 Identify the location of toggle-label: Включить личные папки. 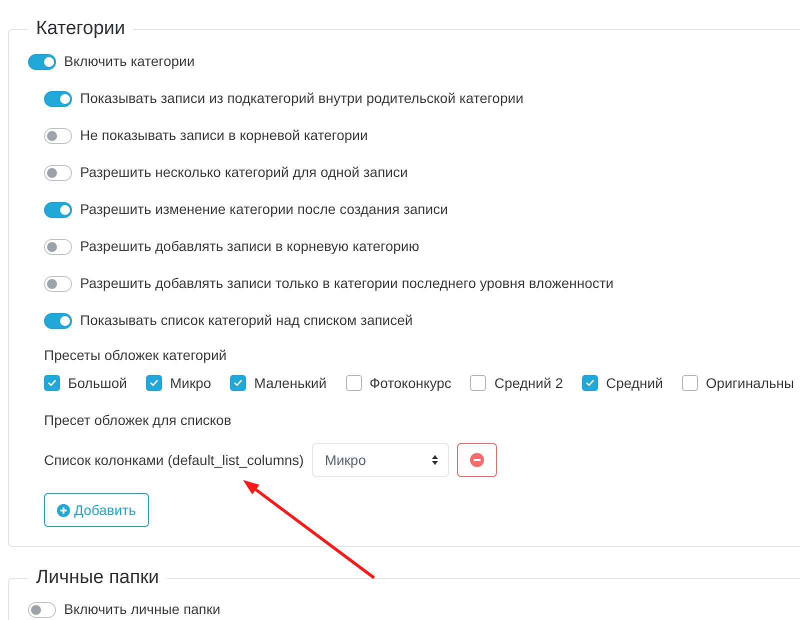
(142, 609).